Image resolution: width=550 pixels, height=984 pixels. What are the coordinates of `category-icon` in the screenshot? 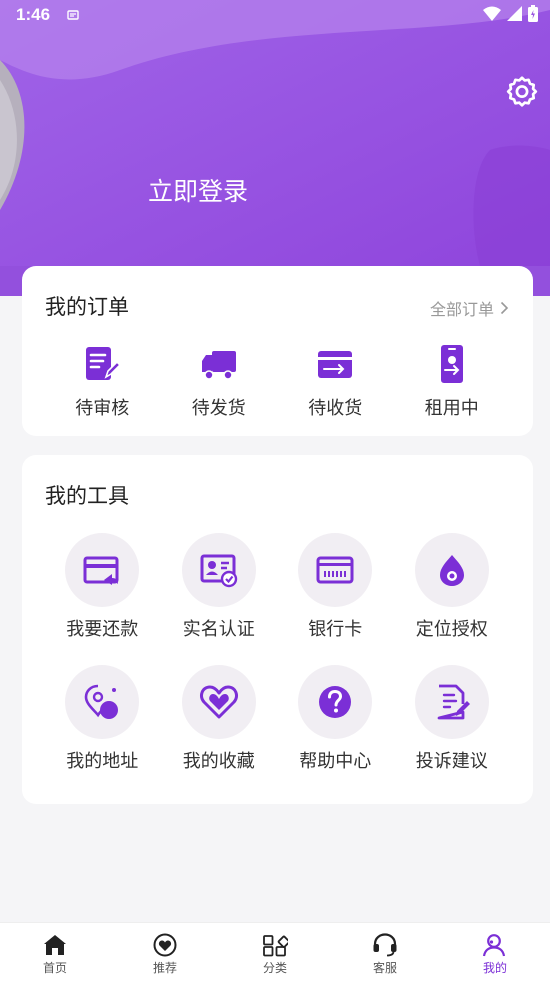 It's located at (275, 946).